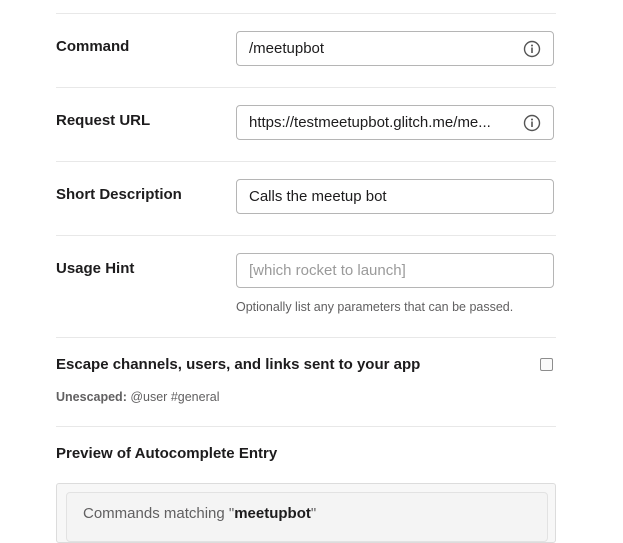  I want to click on preview-matching-text: Commands matching "meetupbot", so click(199, 513).